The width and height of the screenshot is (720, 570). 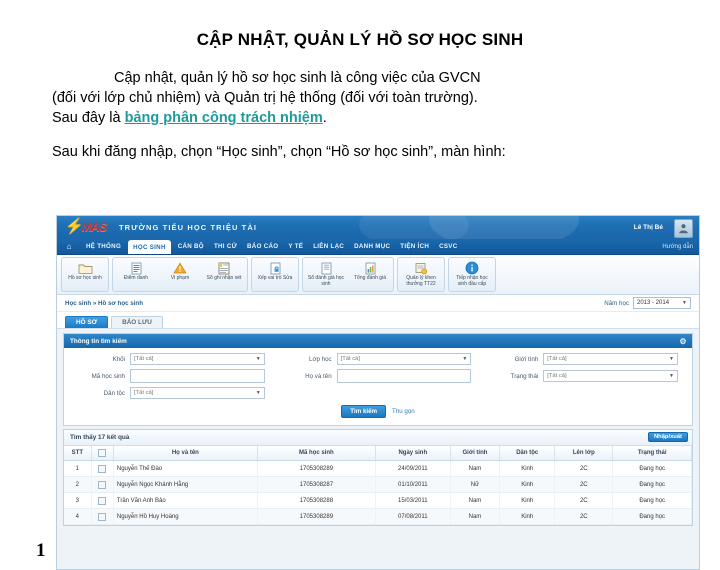 I want to click on select-lop-hoc: [Tất cả] ▼, so click(x=404, y=359).